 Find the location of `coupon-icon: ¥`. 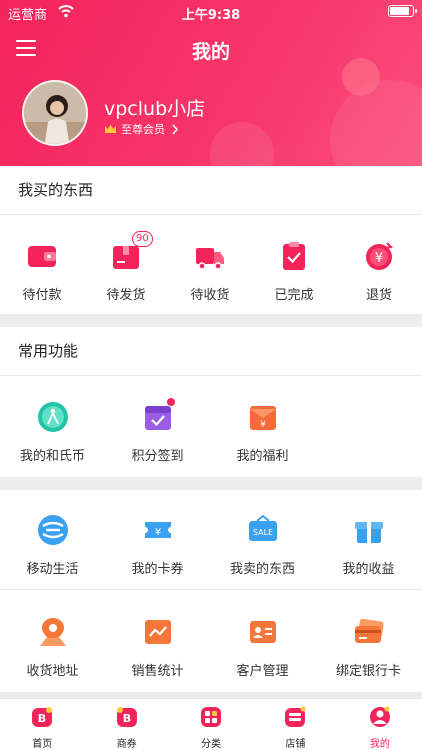

coupon-icon: ¥ is located at coordinates (158, 530).